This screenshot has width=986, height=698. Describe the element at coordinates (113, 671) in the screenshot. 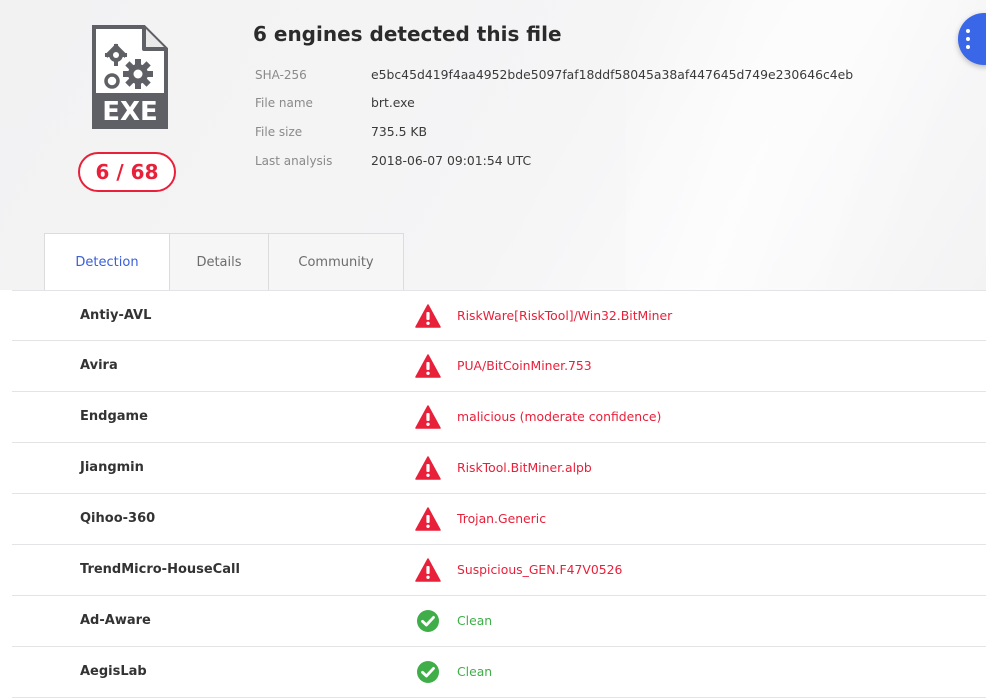

I see `engine-name: AegisLab` at that location.